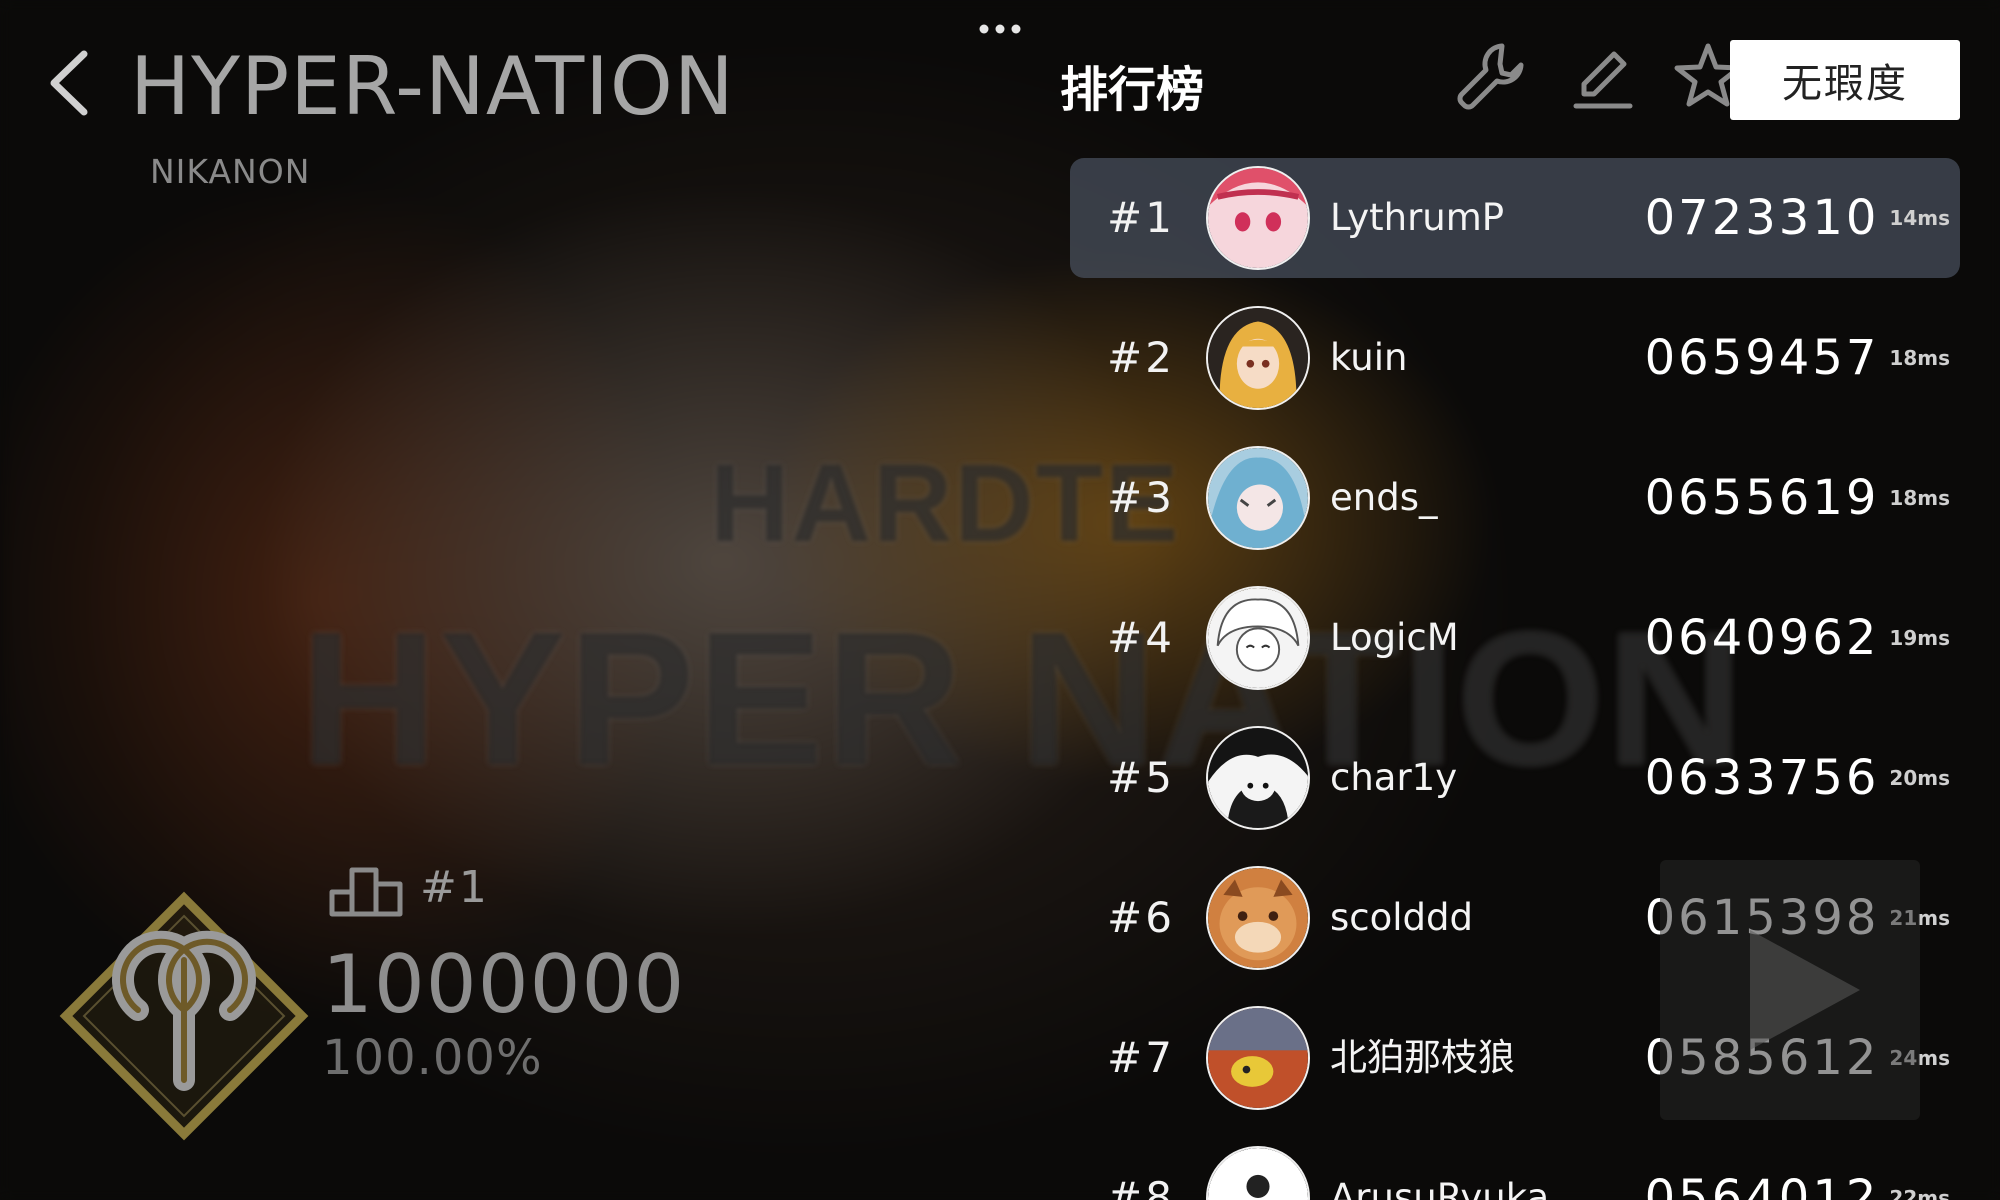  I want to click on row-score: 0659457, so click(1762, 358).